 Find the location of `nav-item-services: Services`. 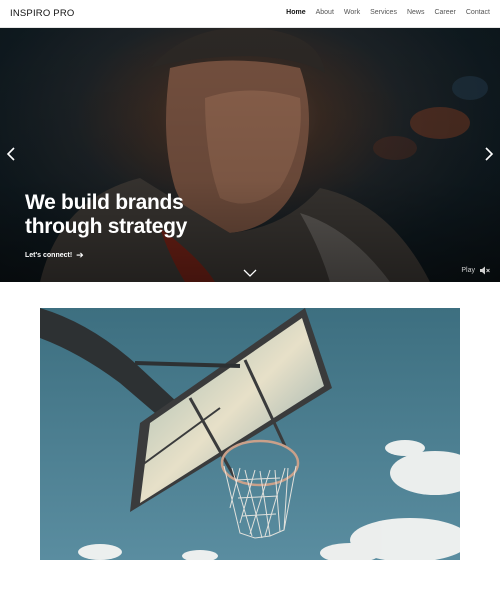

nav-item-services: Services is located at coordinates (383, 12).